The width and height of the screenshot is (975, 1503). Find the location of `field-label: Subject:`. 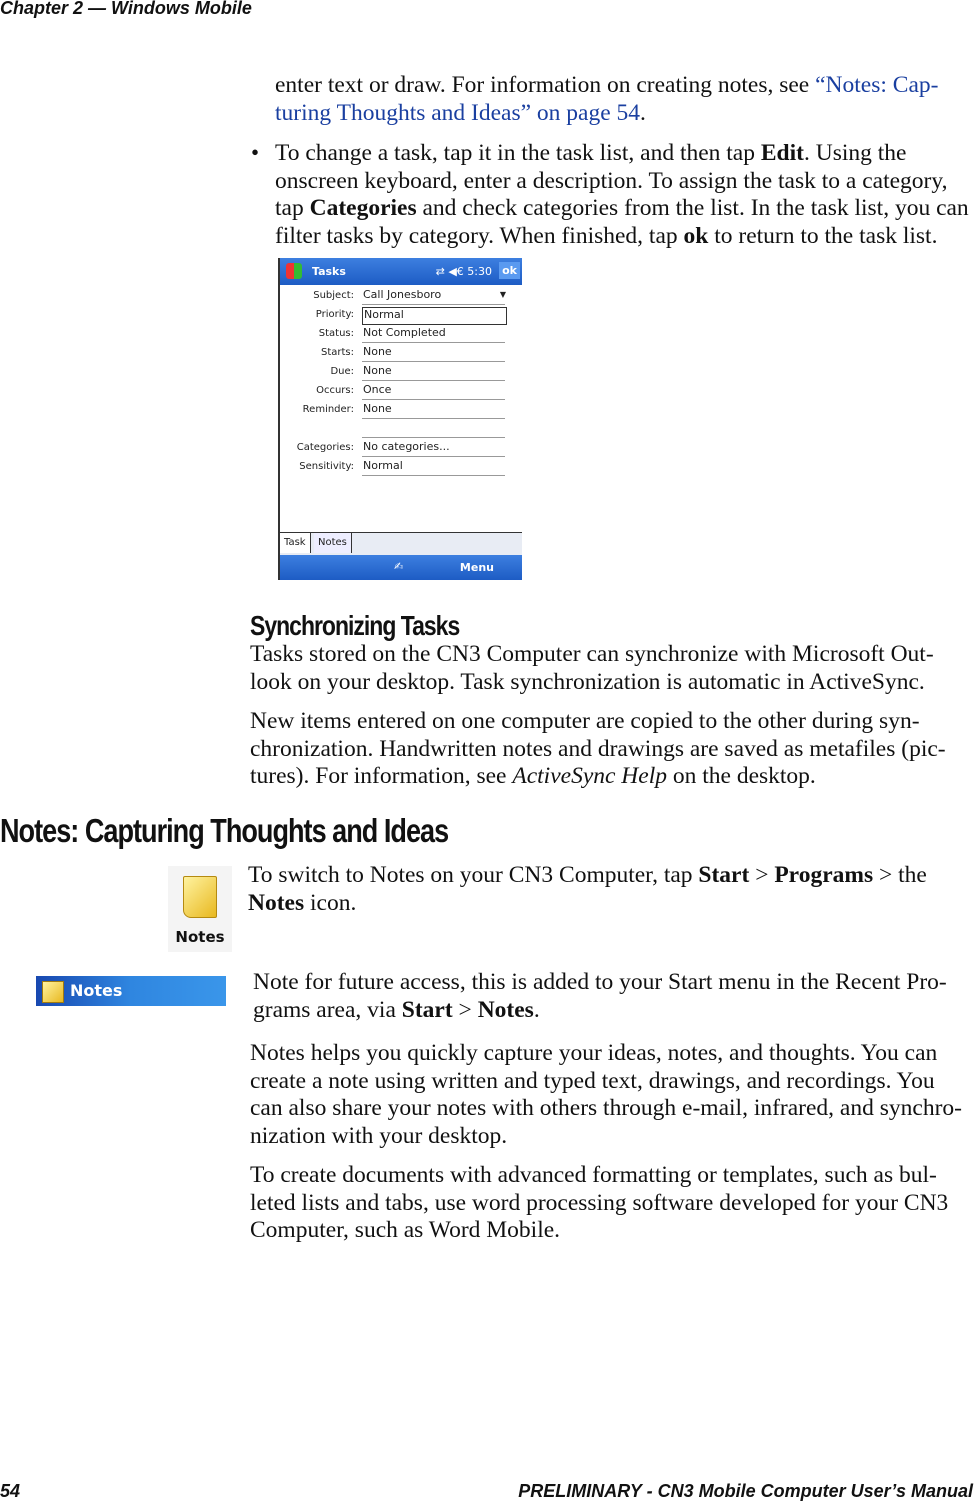

field-label: Subject: is located at coordinates (333, 295).